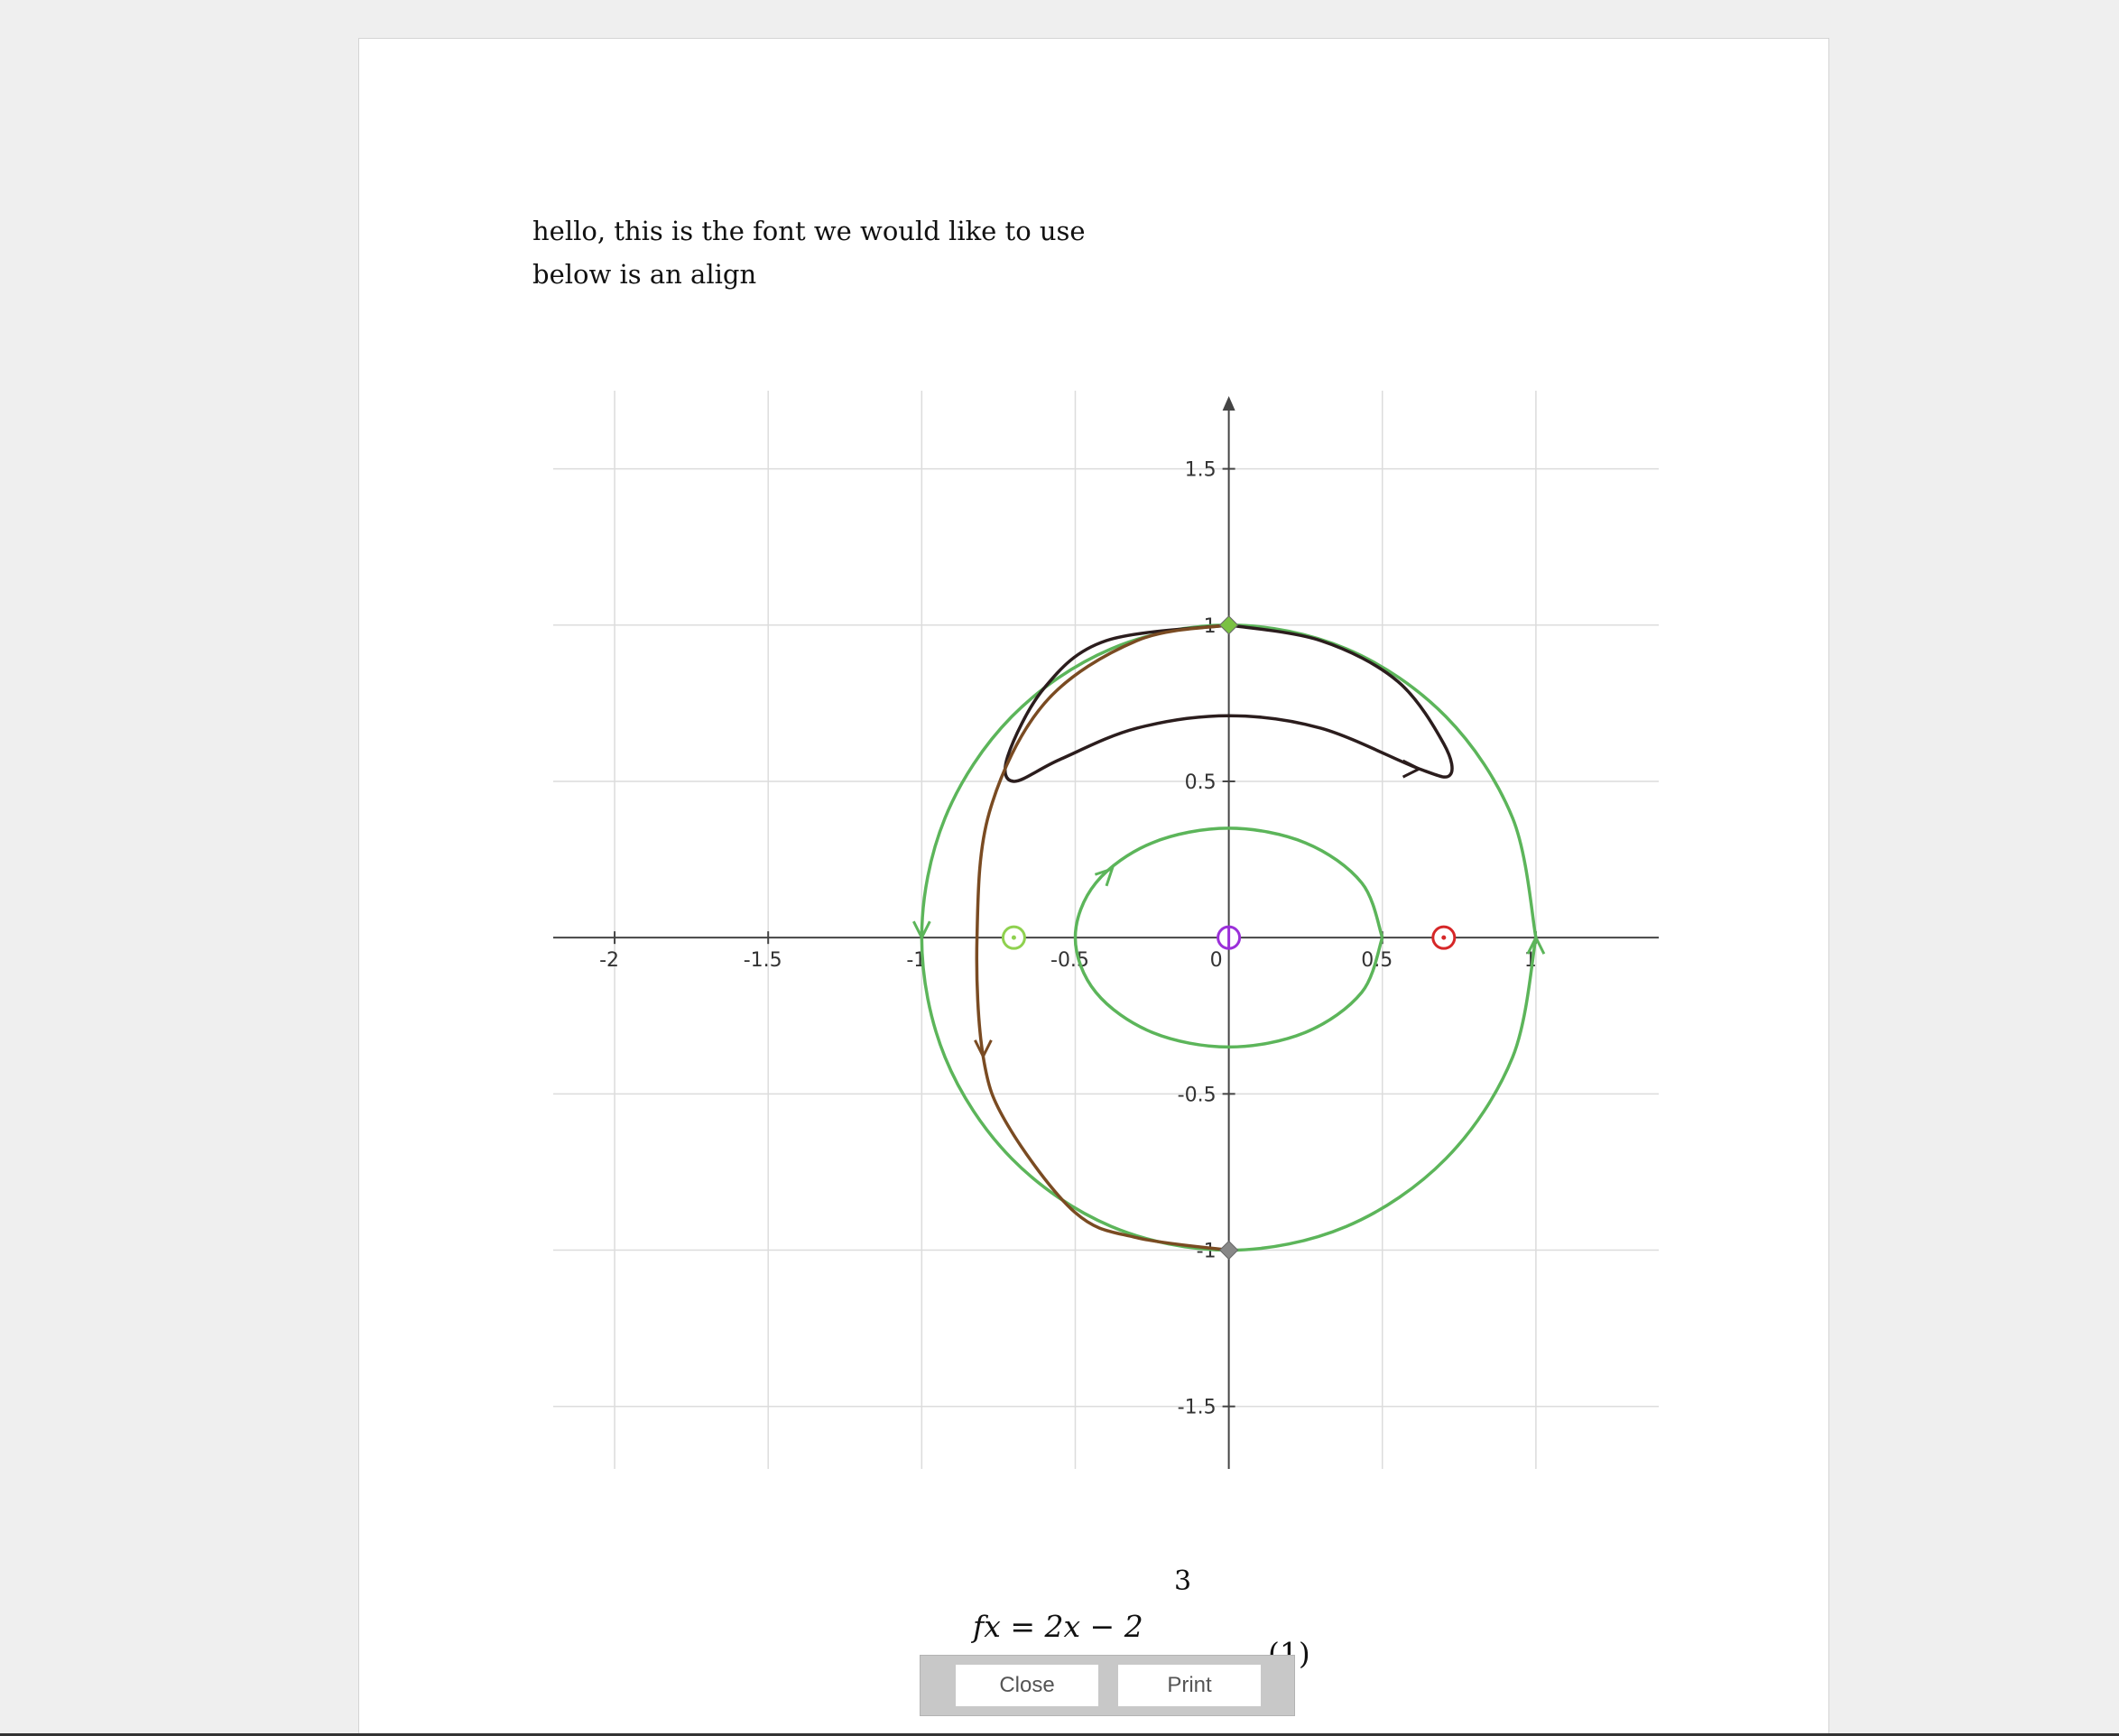 This screenshot has width=2119, height=1736. What do you see at coordinates (1107, 1686) in the screenshot?
I see `print-toolbar: Close Print` at bounding box center [1107, 1686].